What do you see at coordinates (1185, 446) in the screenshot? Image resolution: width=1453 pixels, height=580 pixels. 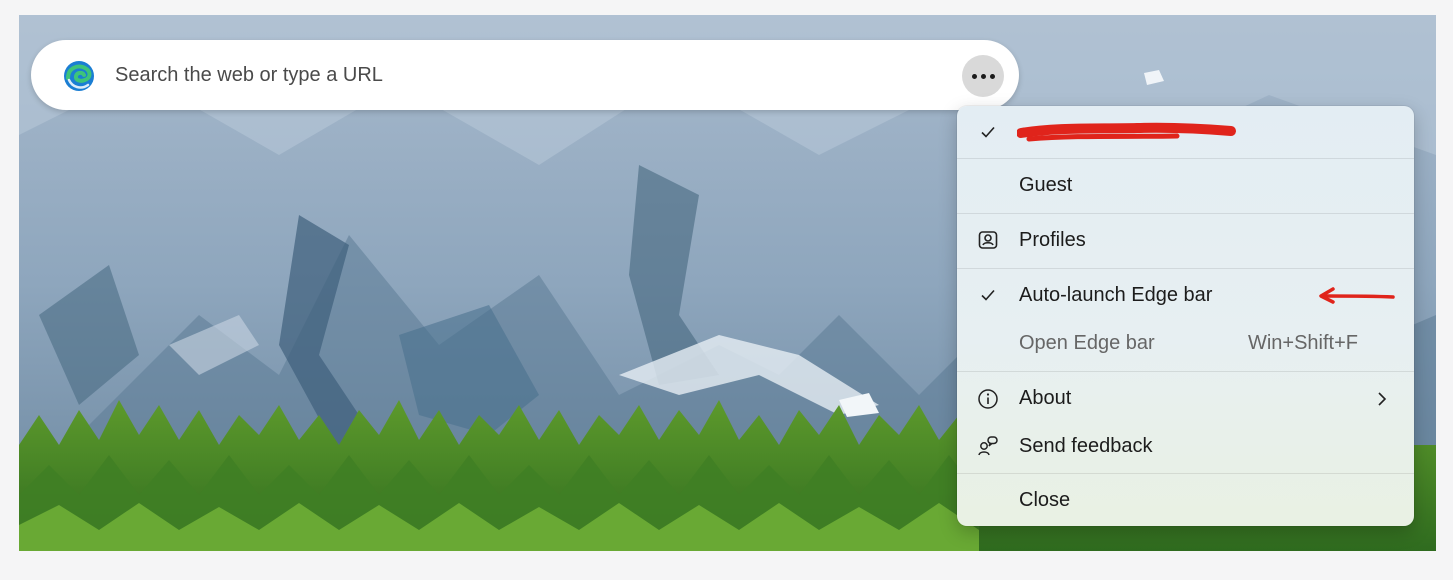 I see `menu-item-send-feedback: Send feedback` at bounding box center [1185, 446].